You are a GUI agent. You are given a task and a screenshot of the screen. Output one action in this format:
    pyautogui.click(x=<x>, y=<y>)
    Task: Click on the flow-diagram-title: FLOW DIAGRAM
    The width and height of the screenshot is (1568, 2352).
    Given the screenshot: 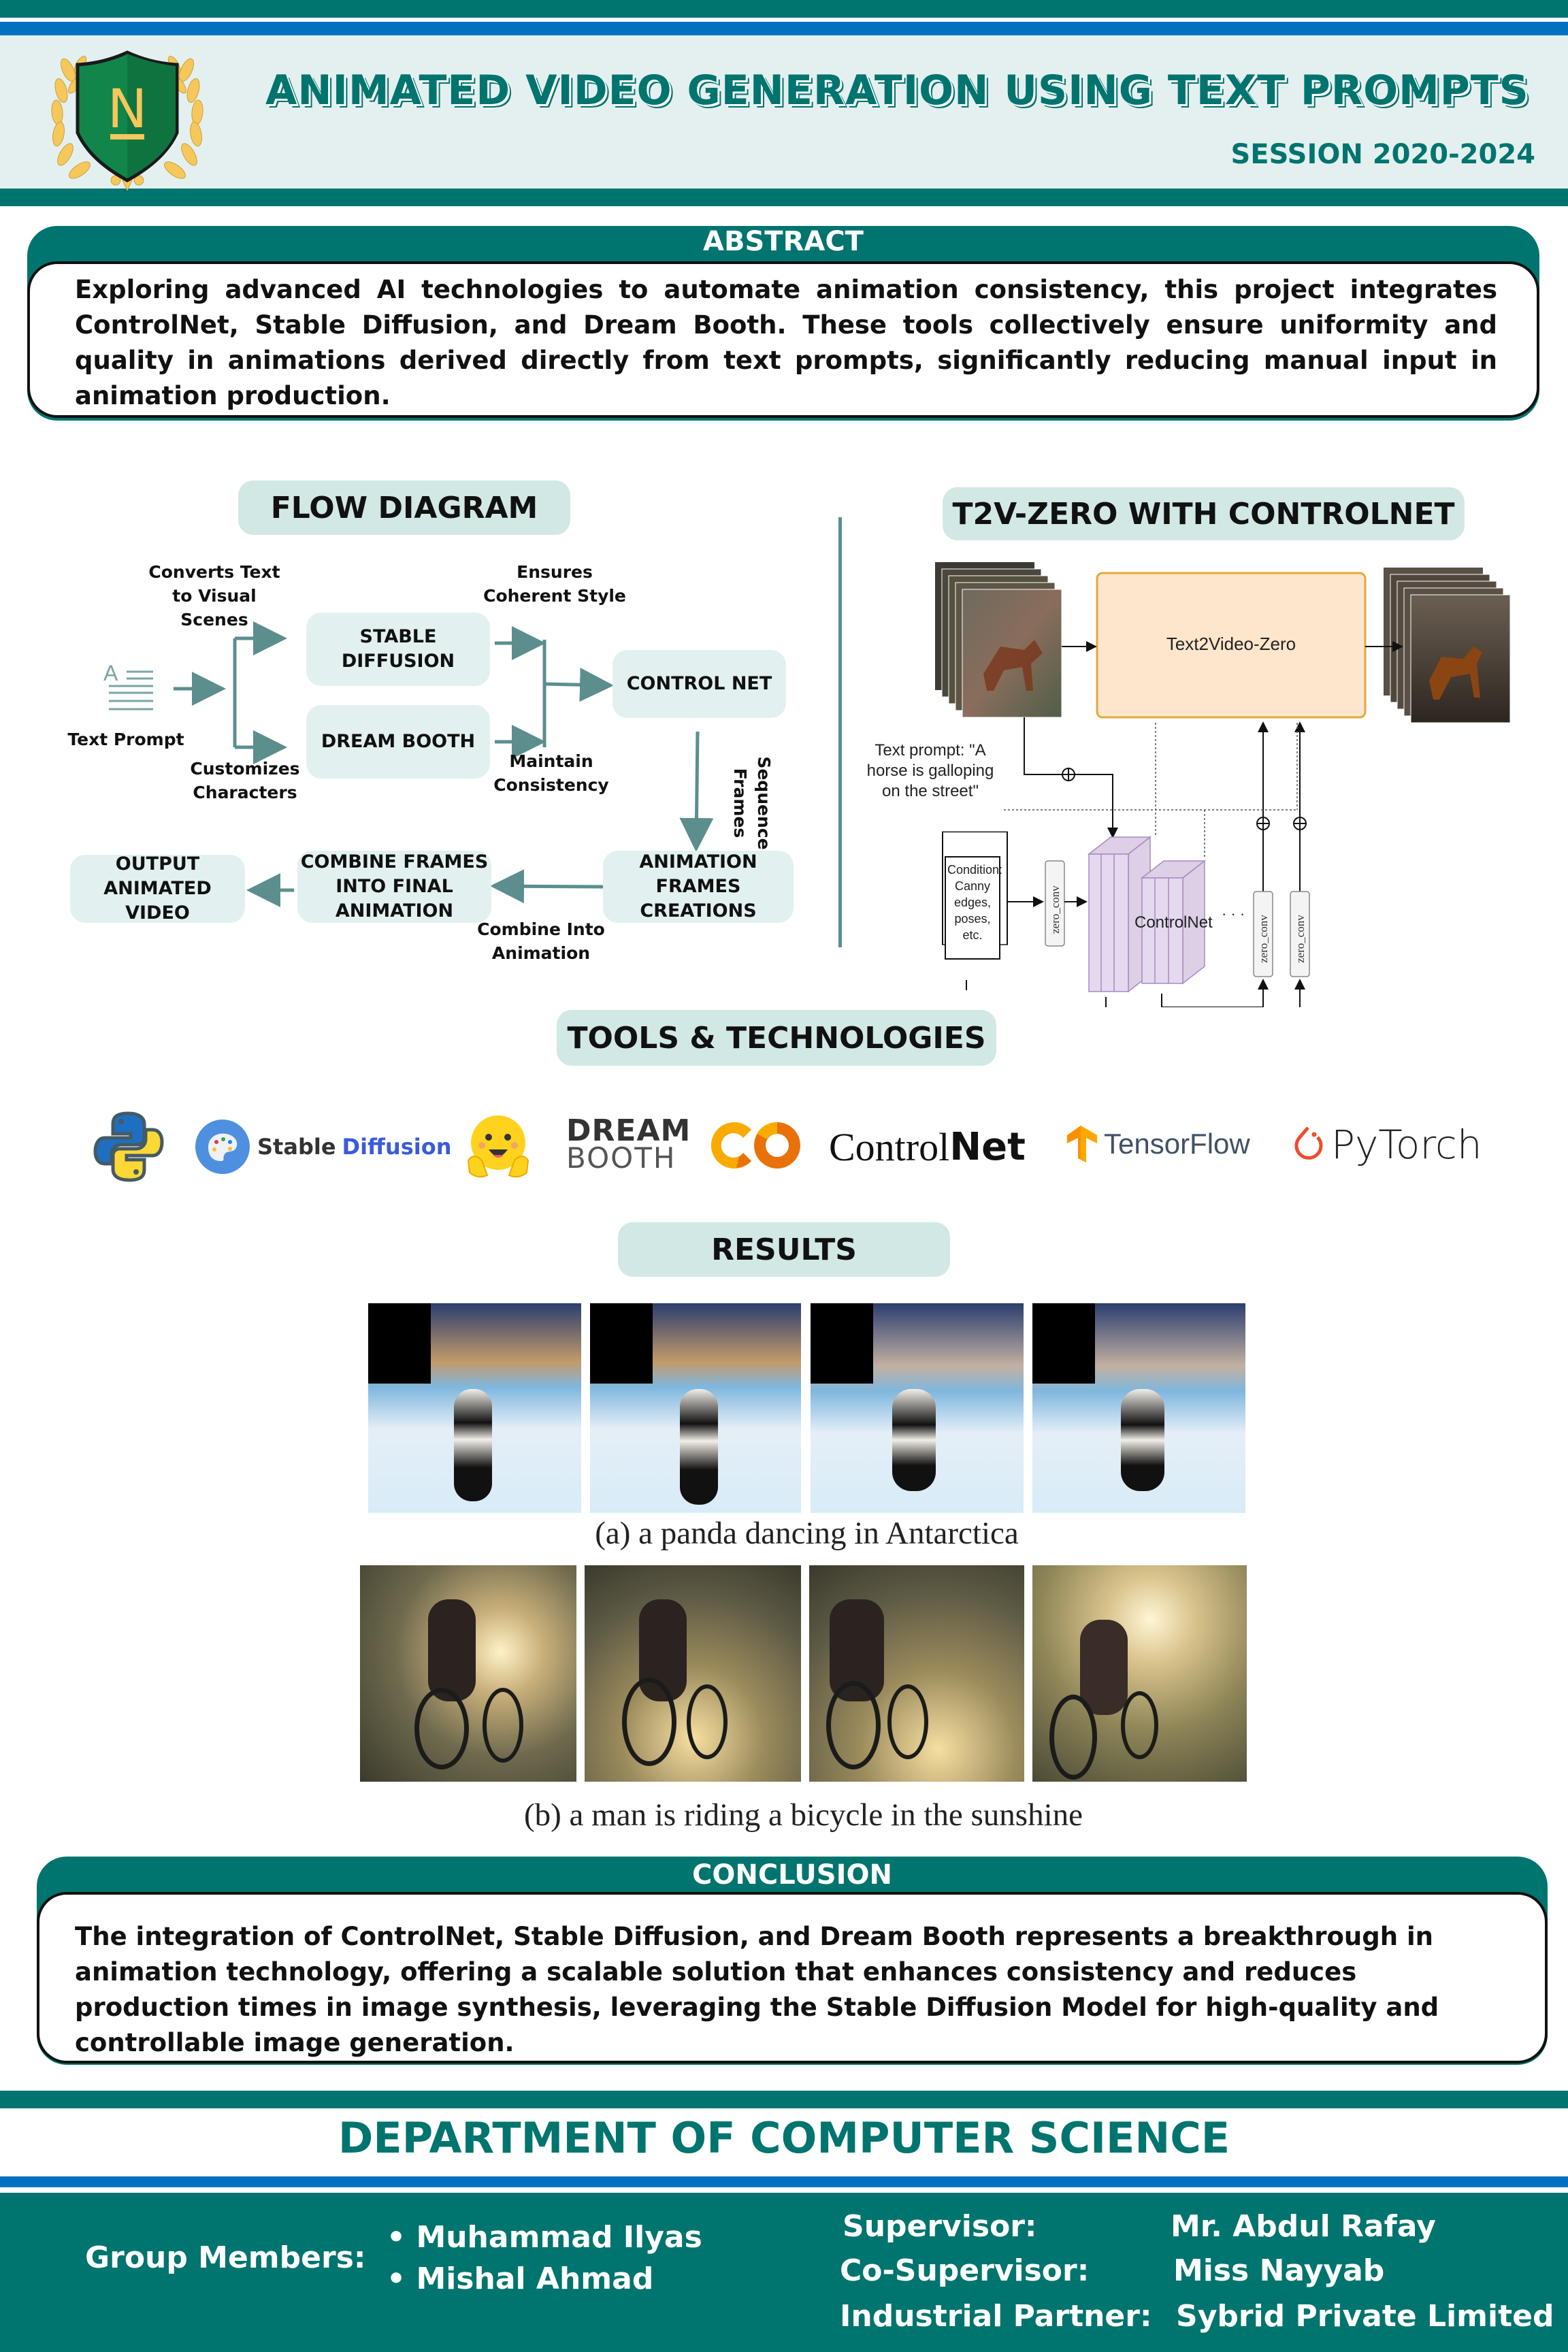 What is the action you would take?
    pyautogui.click(x=404, y=508)
    